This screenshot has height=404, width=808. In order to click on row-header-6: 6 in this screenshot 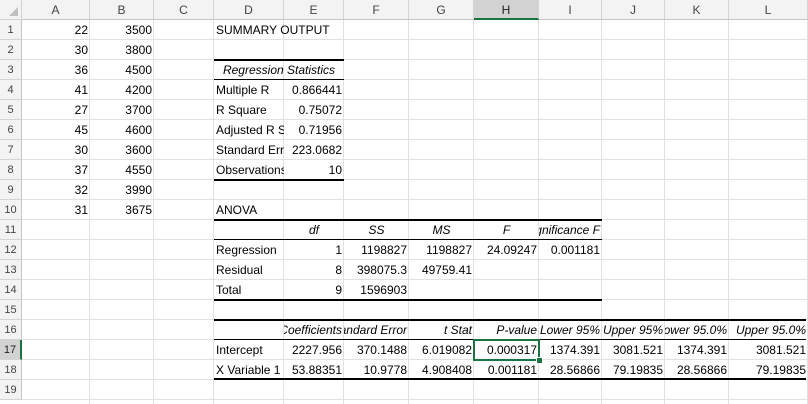, I will do `click(11, 130)`.